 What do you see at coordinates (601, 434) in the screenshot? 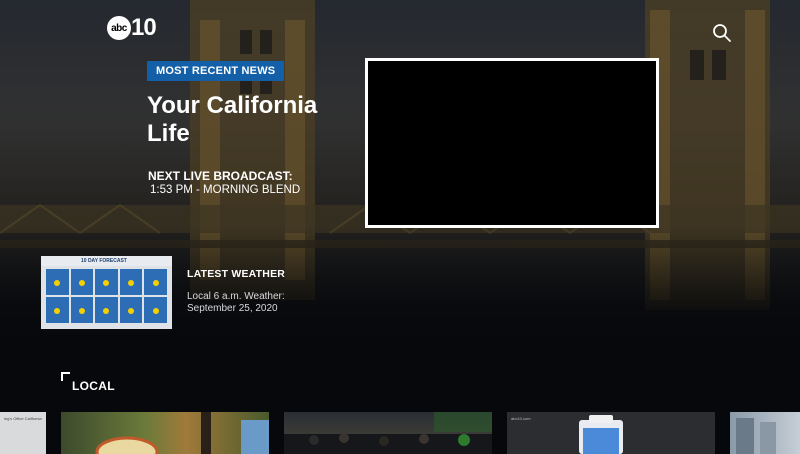
I see `device-thumbnail` at bounding box center [601, 434].